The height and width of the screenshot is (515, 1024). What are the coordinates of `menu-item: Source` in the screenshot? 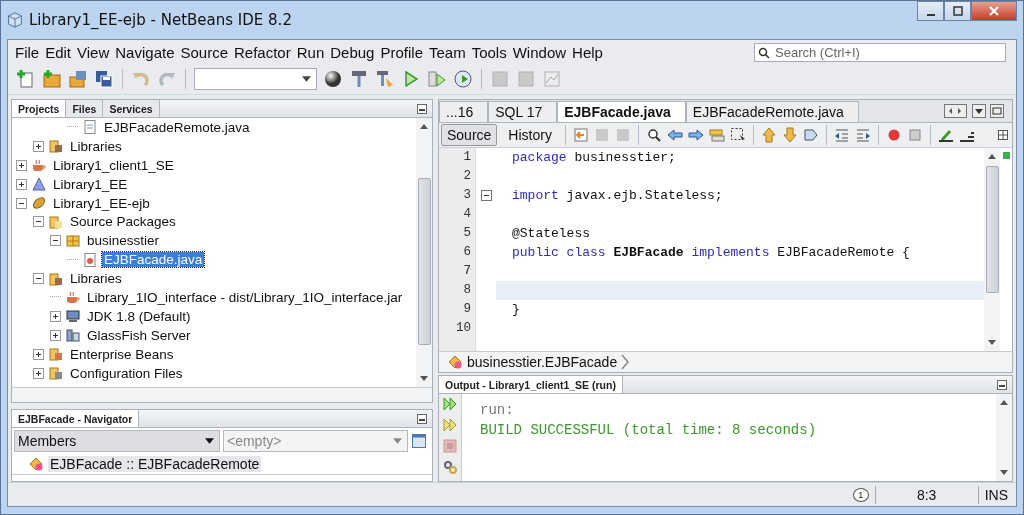 It's located at (204, 52).